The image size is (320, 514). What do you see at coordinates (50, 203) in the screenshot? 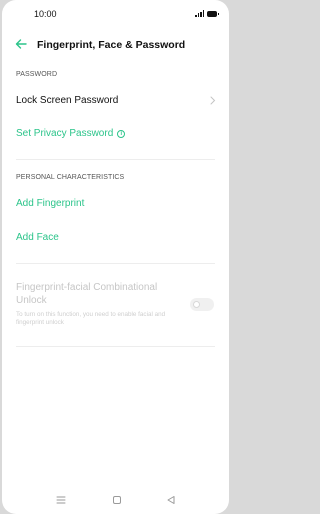
I see `add-fingerprint-item: Add Fingerprint` at bounding box center [50, 203].